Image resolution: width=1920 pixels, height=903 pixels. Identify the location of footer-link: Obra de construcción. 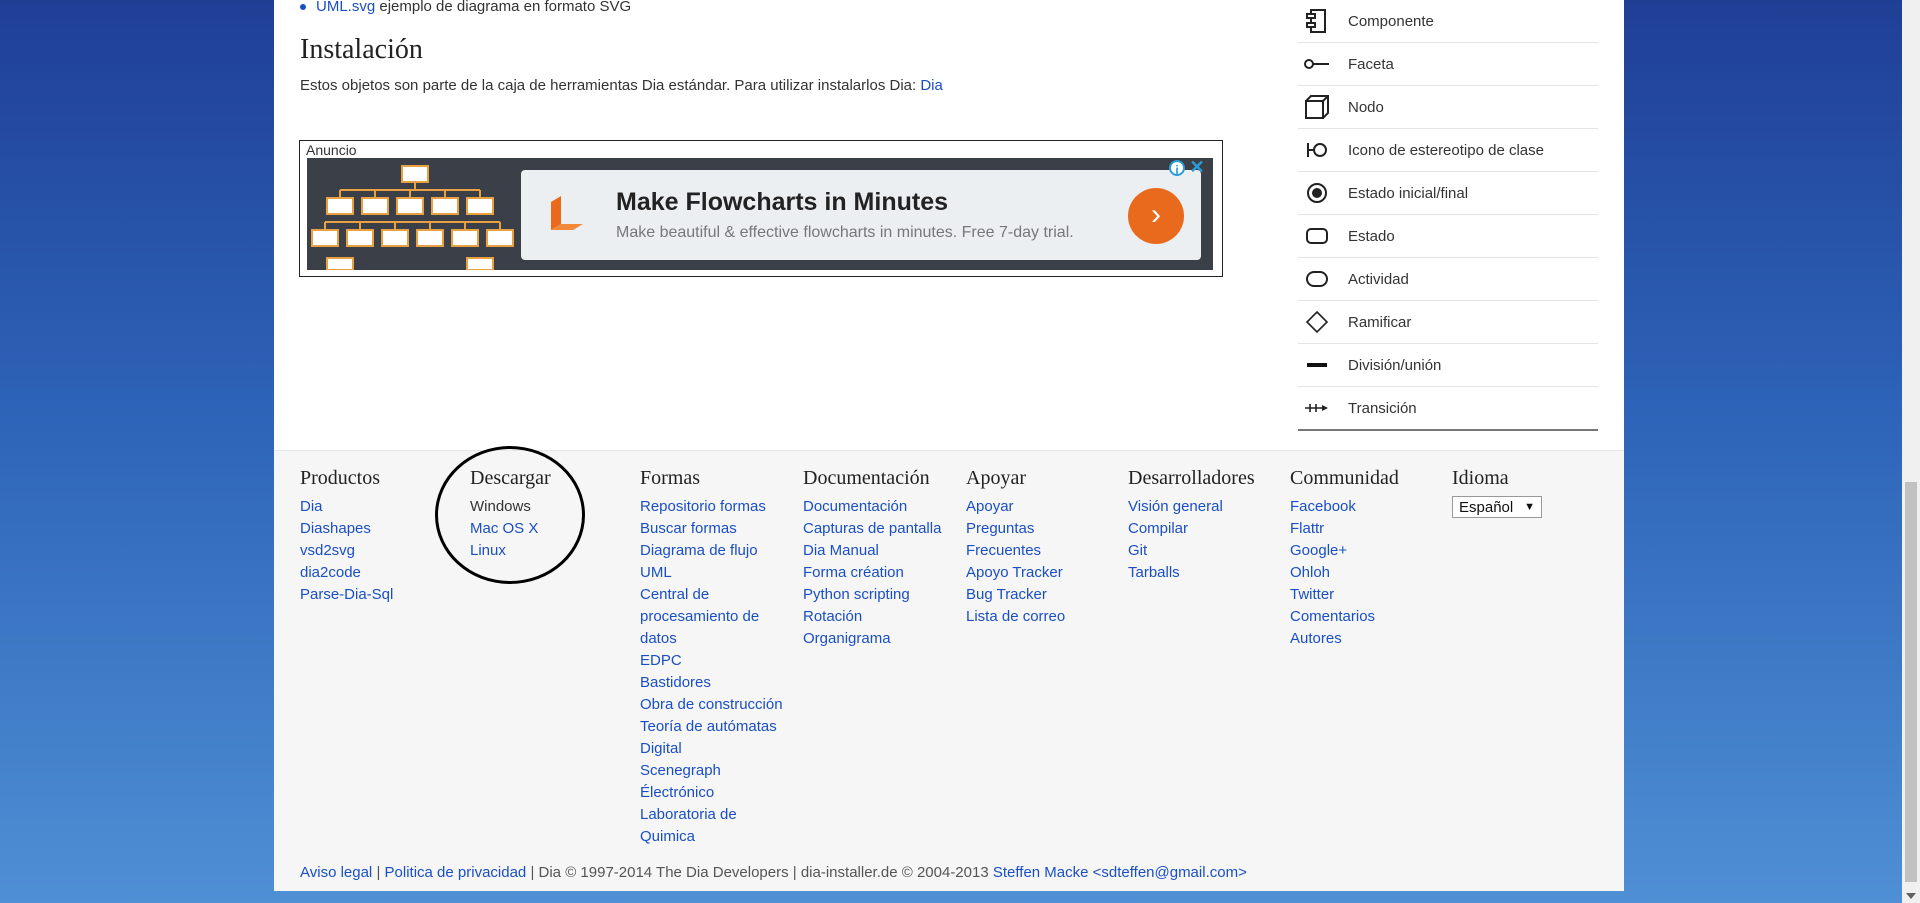
(711, 705).